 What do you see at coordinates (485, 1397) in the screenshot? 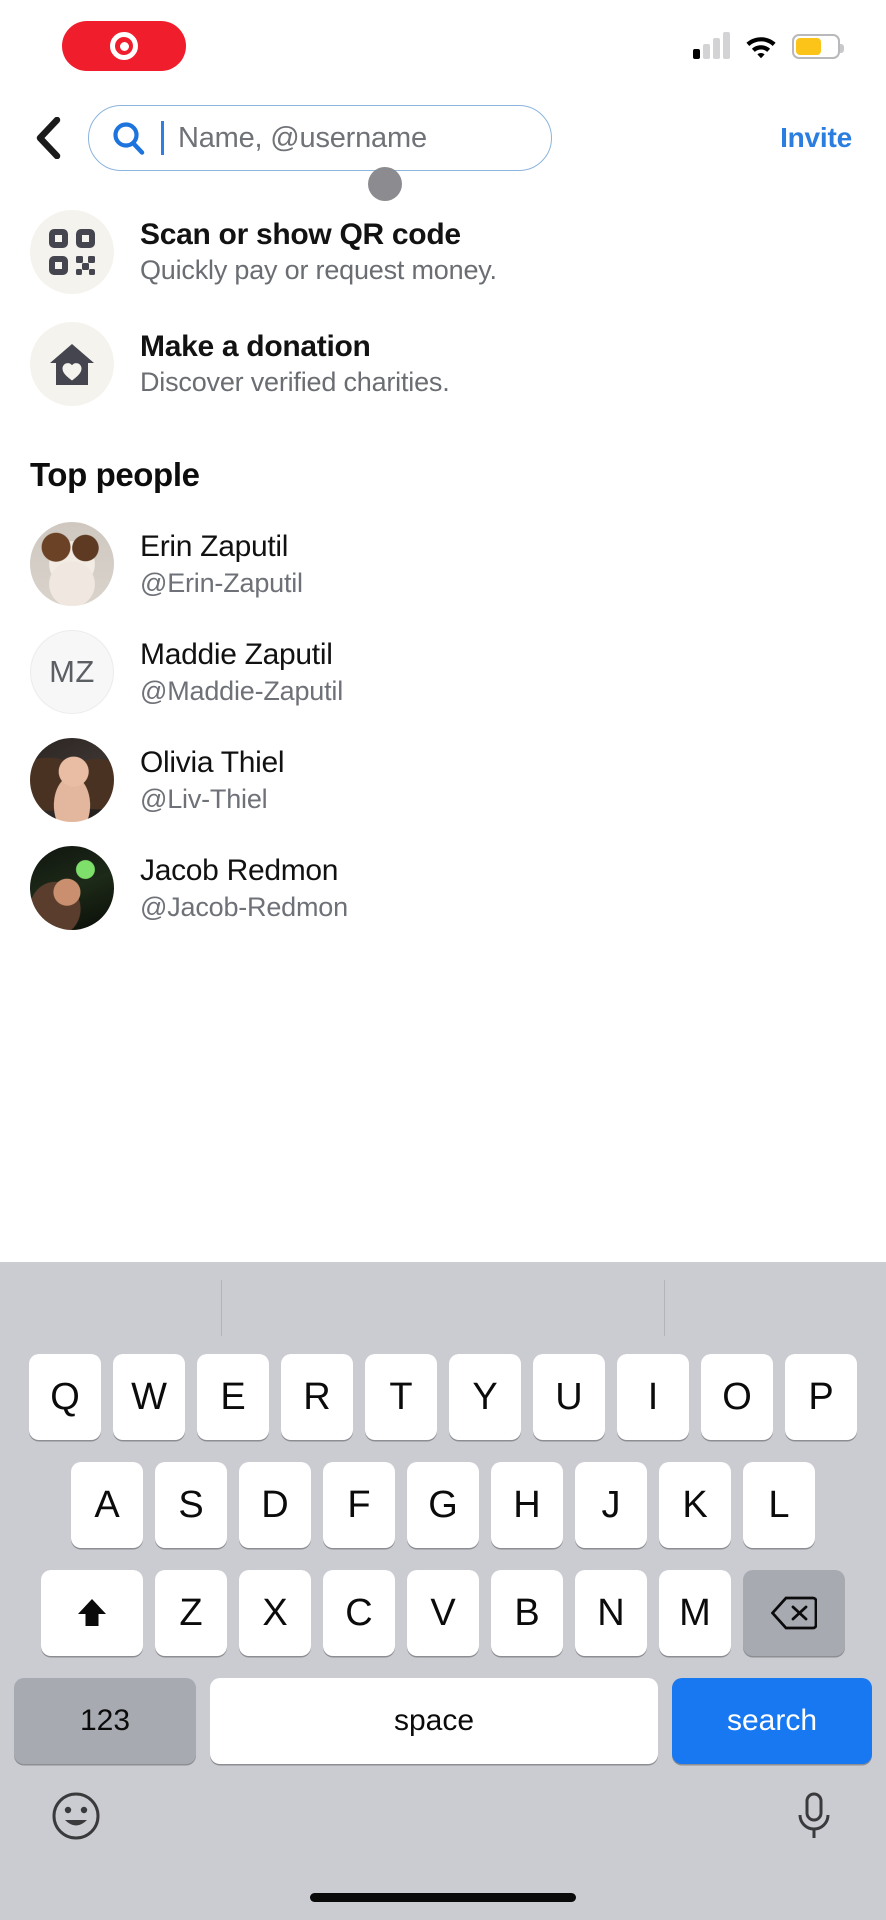
I see `key-y: Y` at bounding box center [485, 1397].